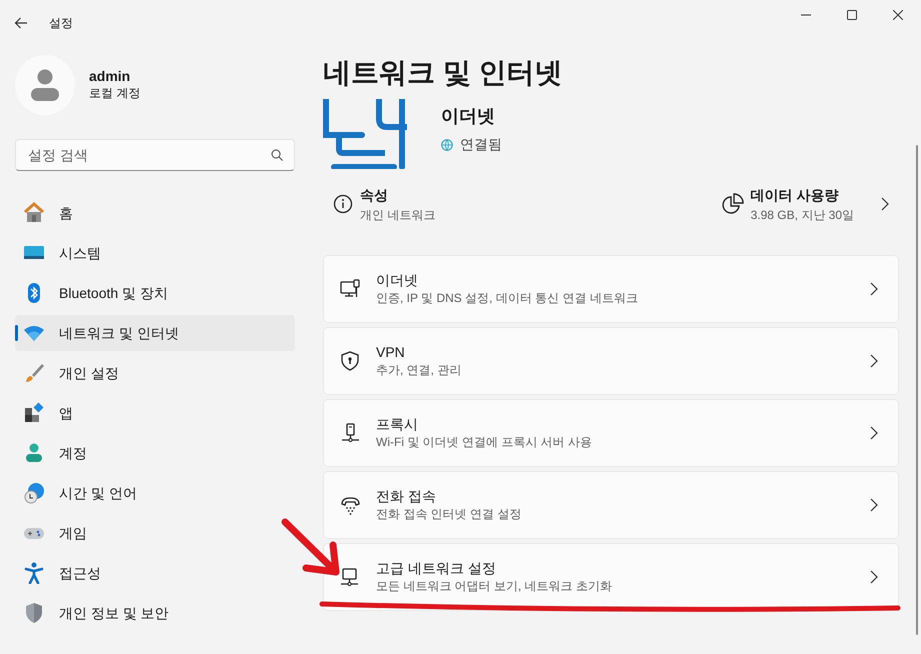 The width and height of the screenshot is (921, 654). Describe the element at coordinates (481, 144) in the screenshot. I see `connection-status: 연결됨` at that location.